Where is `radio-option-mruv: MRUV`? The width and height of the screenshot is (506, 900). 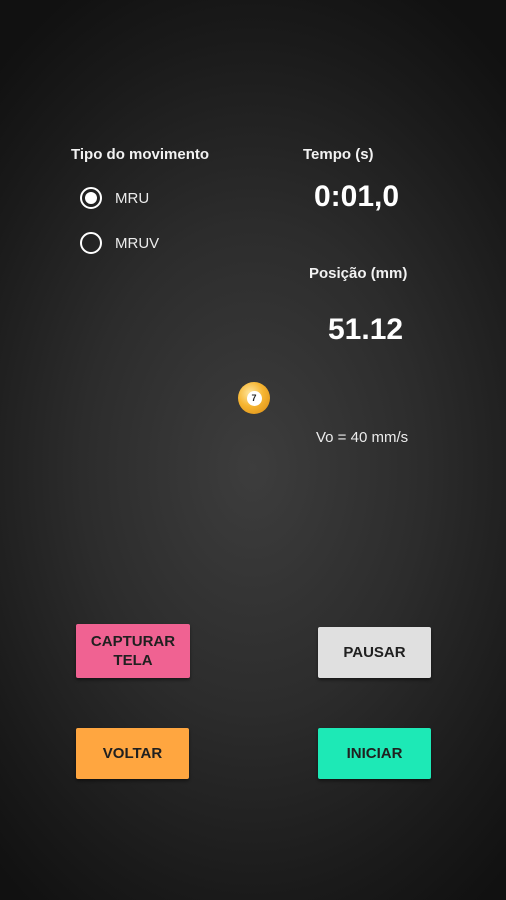
radio-option-mruv: MRUV is located at coordinates (119, 243).